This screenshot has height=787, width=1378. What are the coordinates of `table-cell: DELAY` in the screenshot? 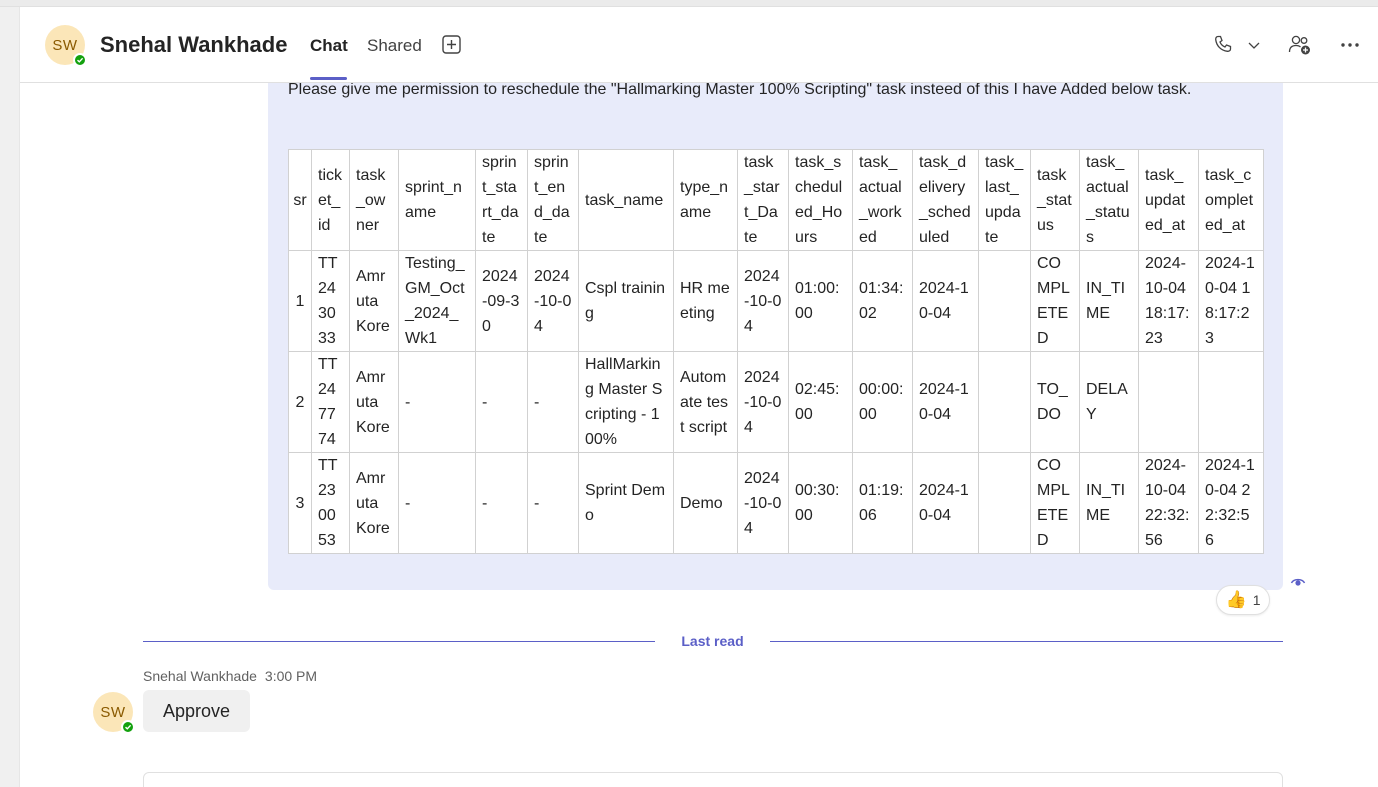 It's located at (1109, 402).